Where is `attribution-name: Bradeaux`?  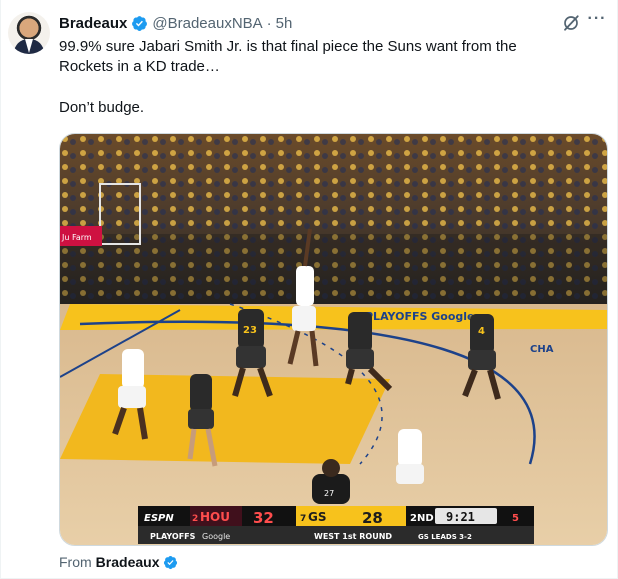
attribution-name: Bradeaux is located at coordinates (128, 562).